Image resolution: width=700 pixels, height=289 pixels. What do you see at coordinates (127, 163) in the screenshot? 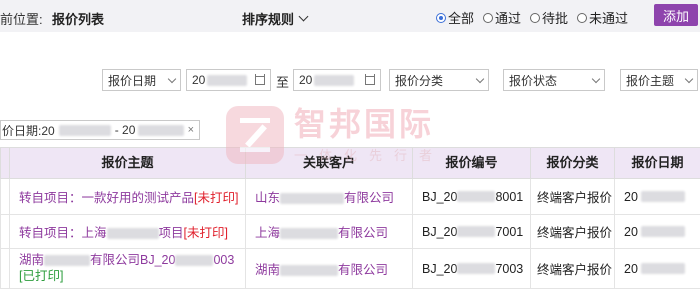
I see `column-header-subject: 报价主题` at bounding box center [127, 163].